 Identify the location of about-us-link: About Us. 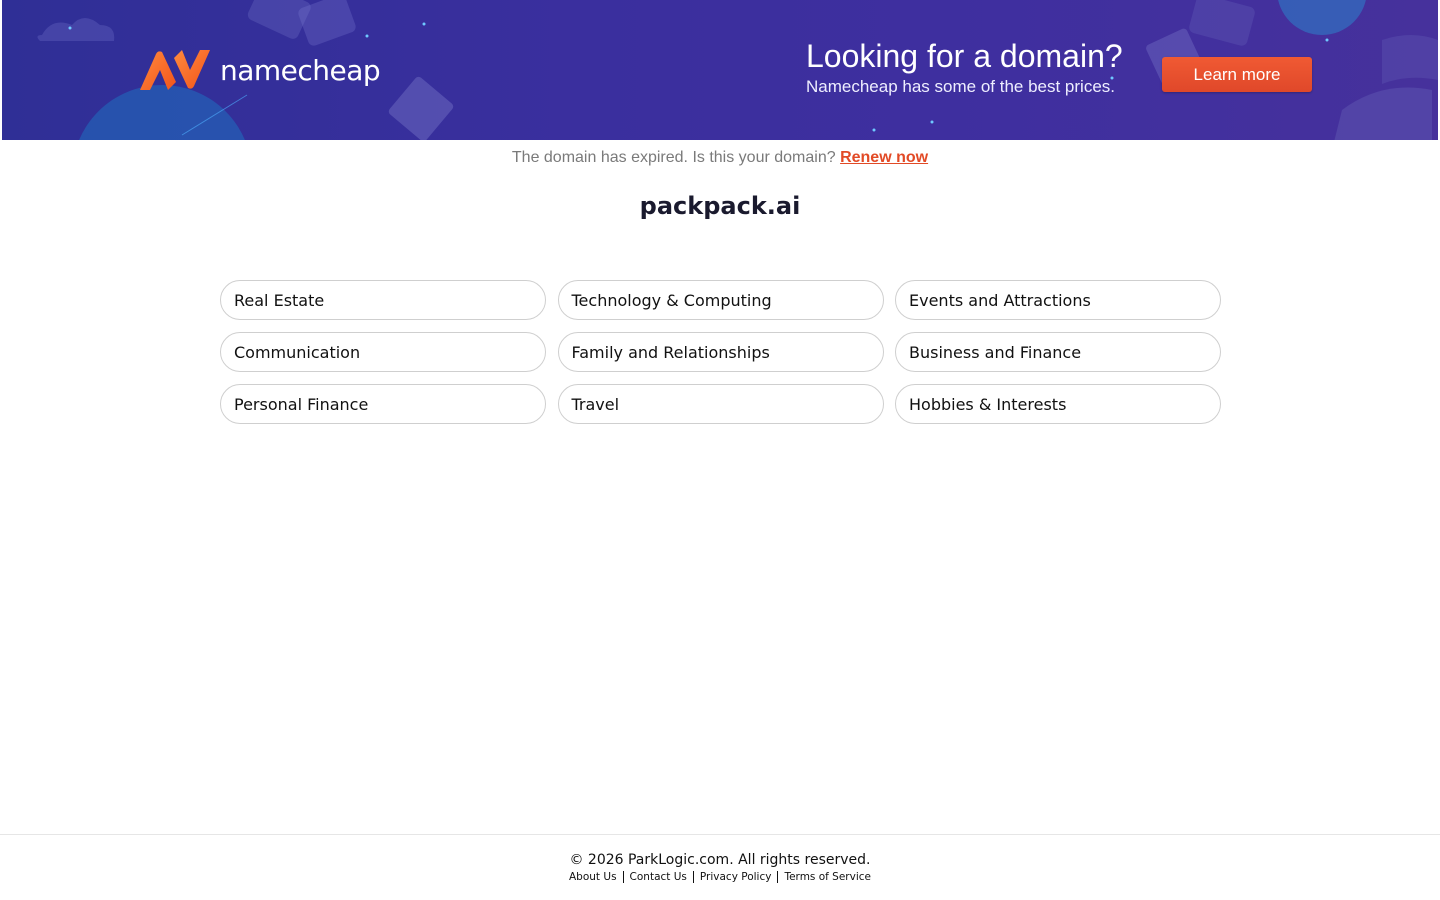
(593, 877).